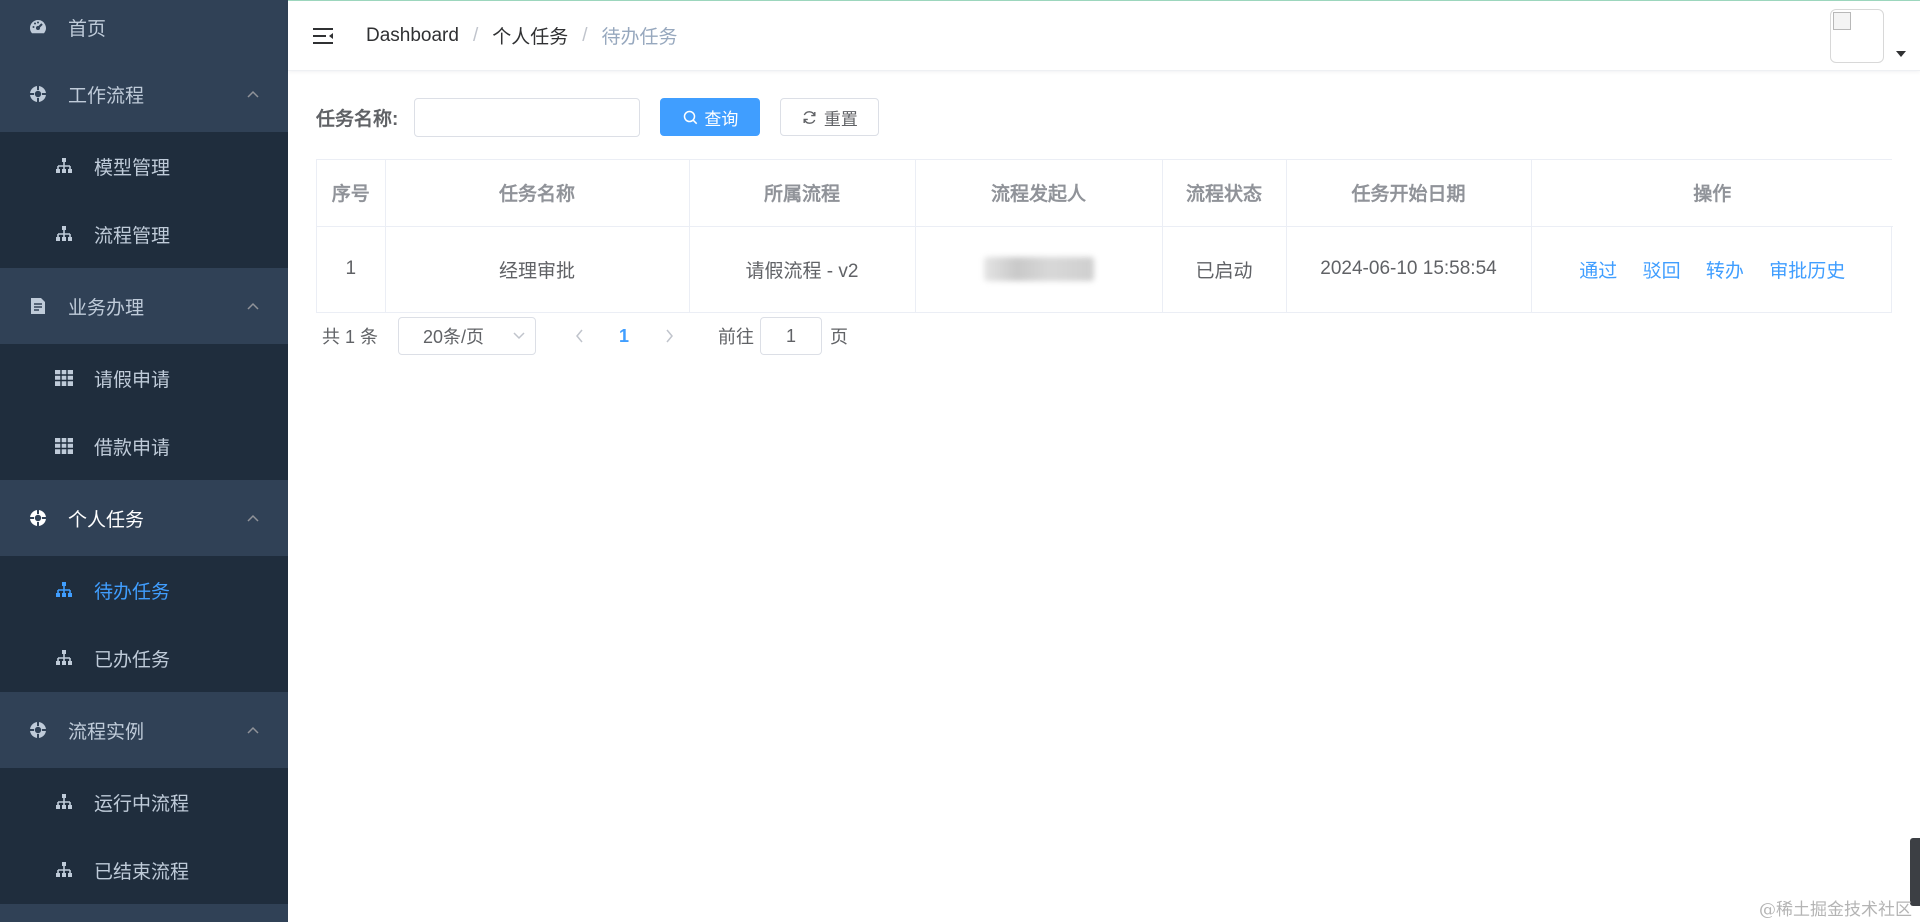 The width and height of the screenshot is (1920, 922). I want to click on sidebar-item-label: 运行中流程, so click(142, 804).